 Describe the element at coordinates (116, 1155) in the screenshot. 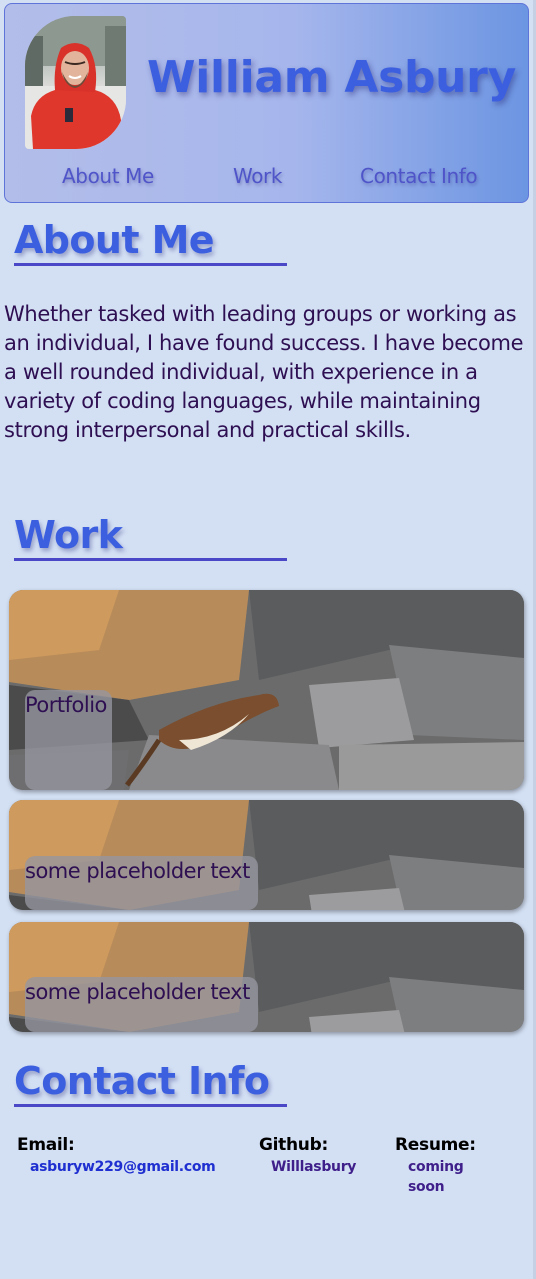

I see `contact-email: Email: asburyw229@gmail.com` at that location.